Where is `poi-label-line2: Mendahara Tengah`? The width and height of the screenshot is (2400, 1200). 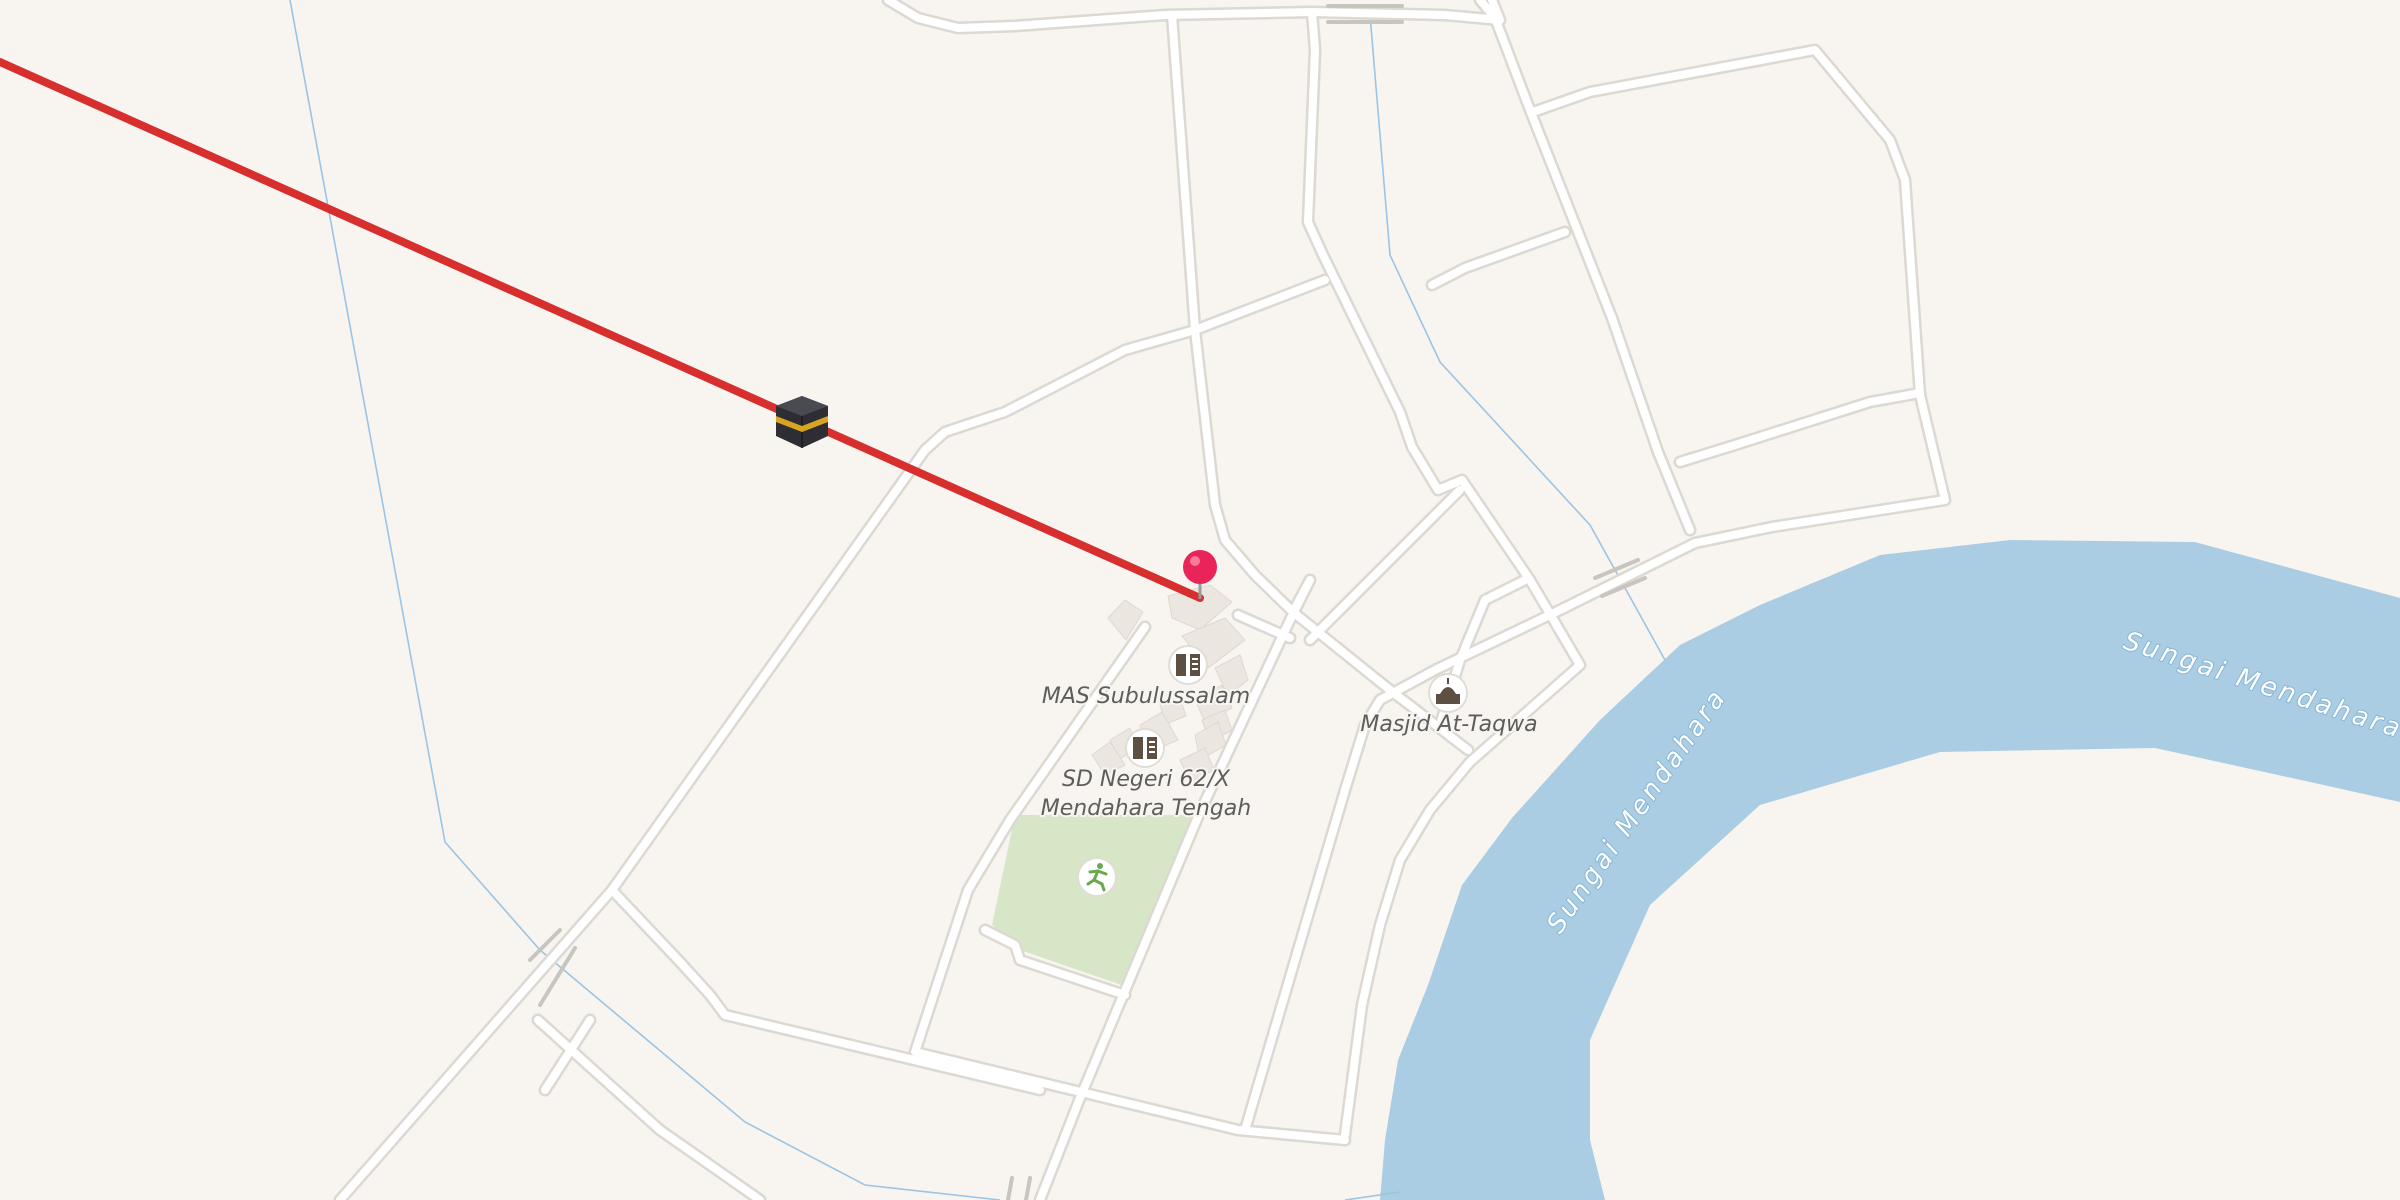 poi-label-line2: Mendahara Tengah is located at coordinates (1146, 808).